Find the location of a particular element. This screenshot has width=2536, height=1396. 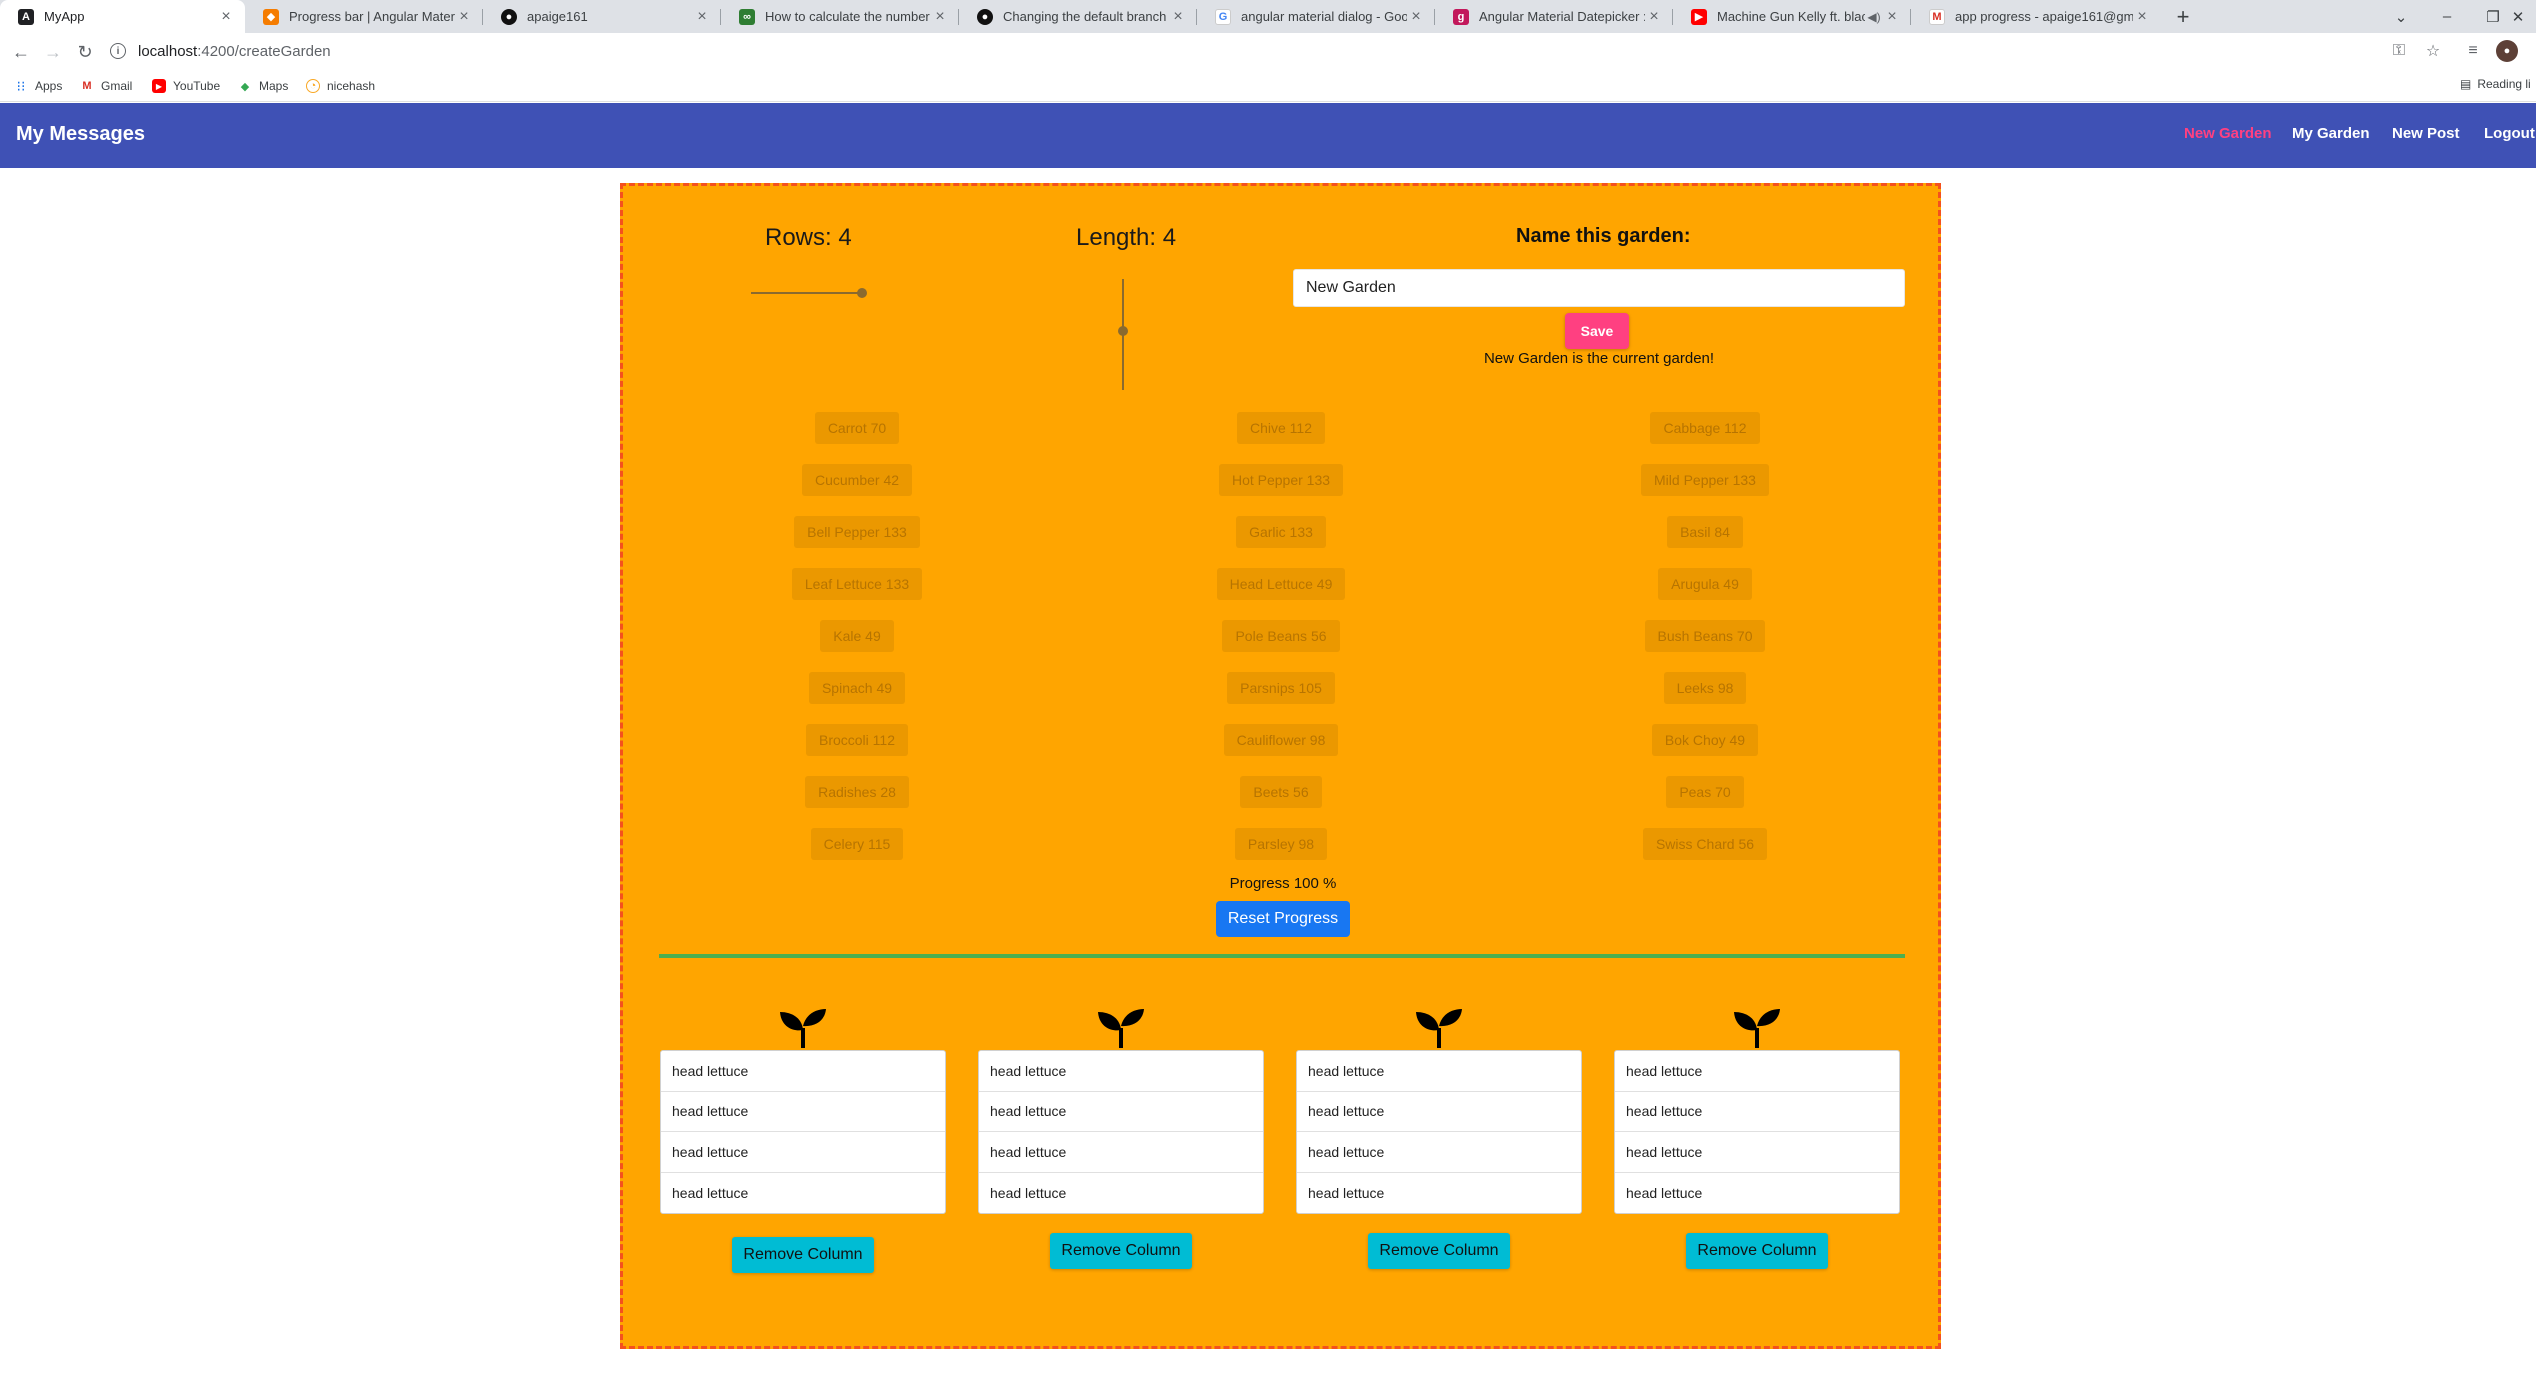

vegetable-option: Hot Pepper 133 is located at coordinates (1281, 480).